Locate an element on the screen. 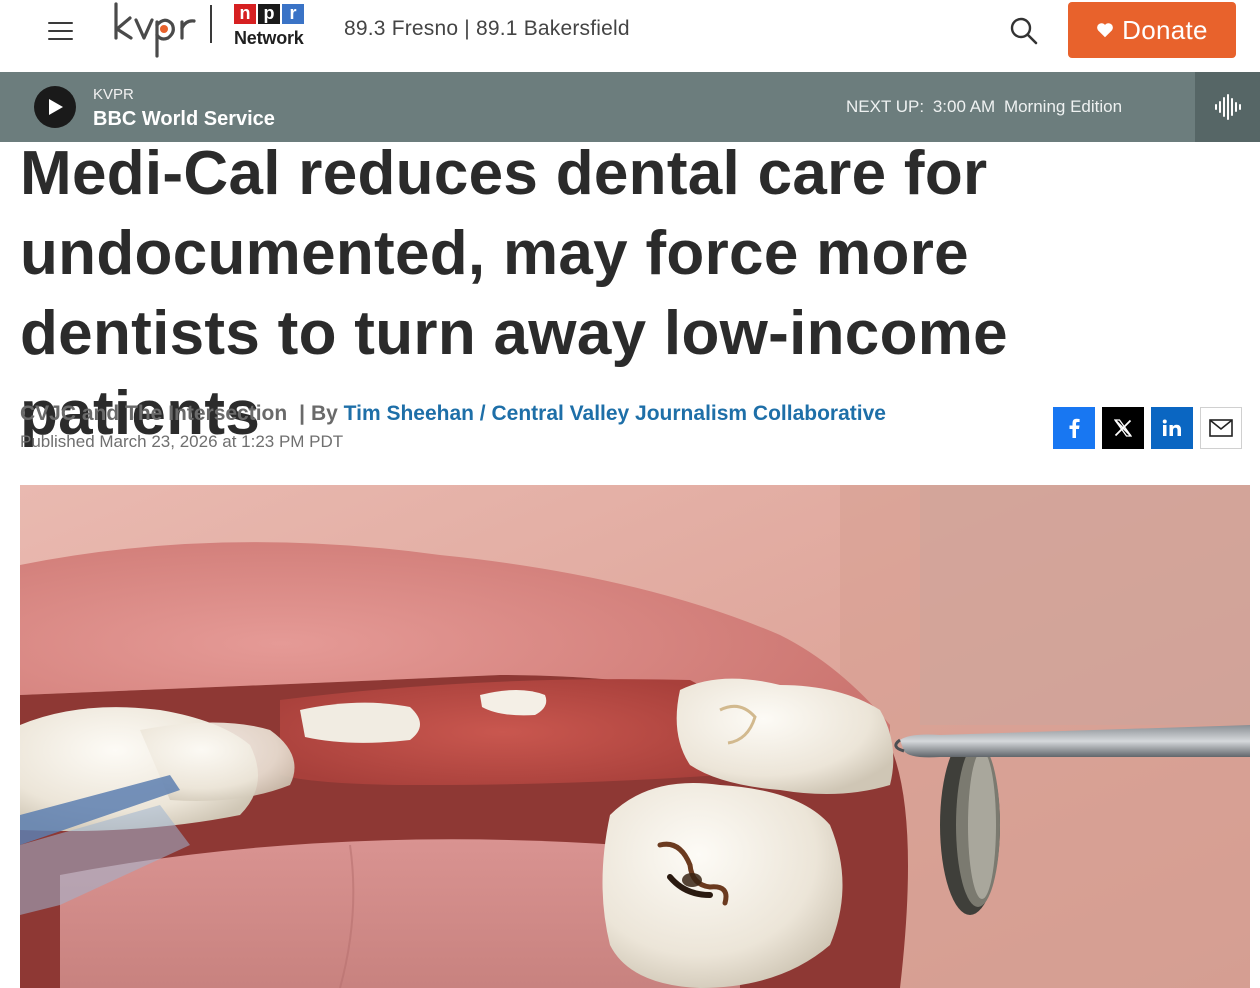 The image size is (1260, 988). npr-letter-p: p is located at coordinates (269, 14).